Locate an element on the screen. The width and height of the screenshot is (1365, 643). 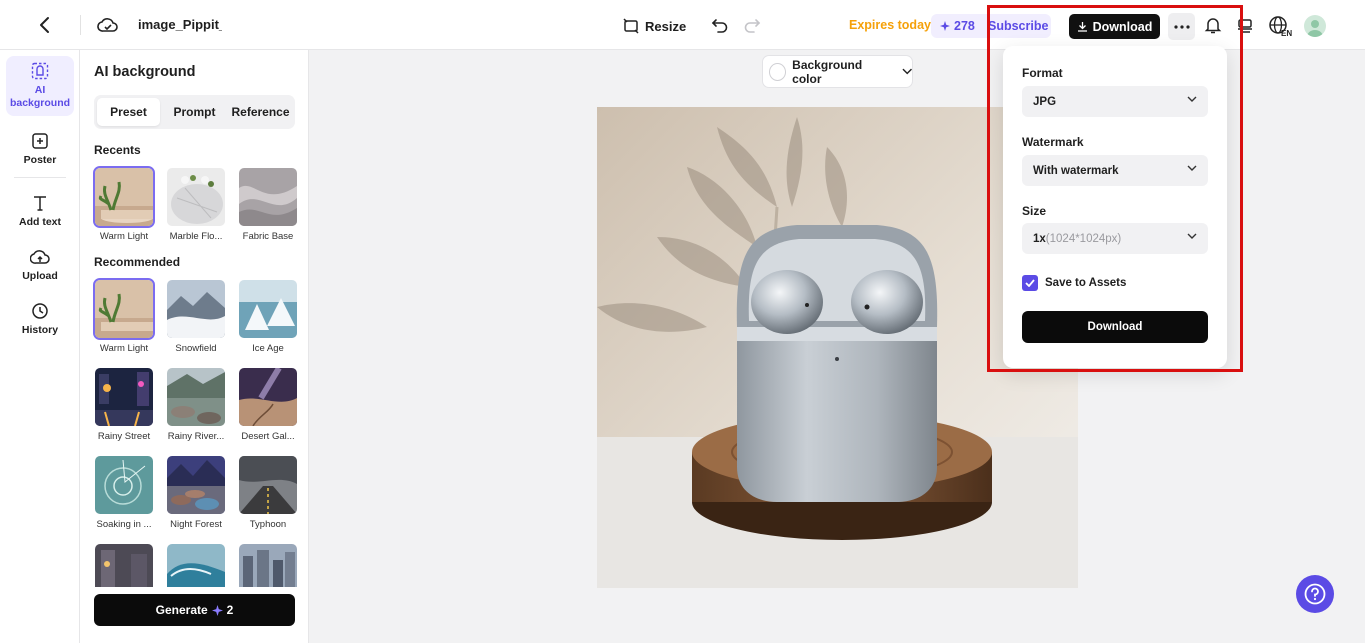
preset-name: Rainy Street is located at coordinates (124, 436).